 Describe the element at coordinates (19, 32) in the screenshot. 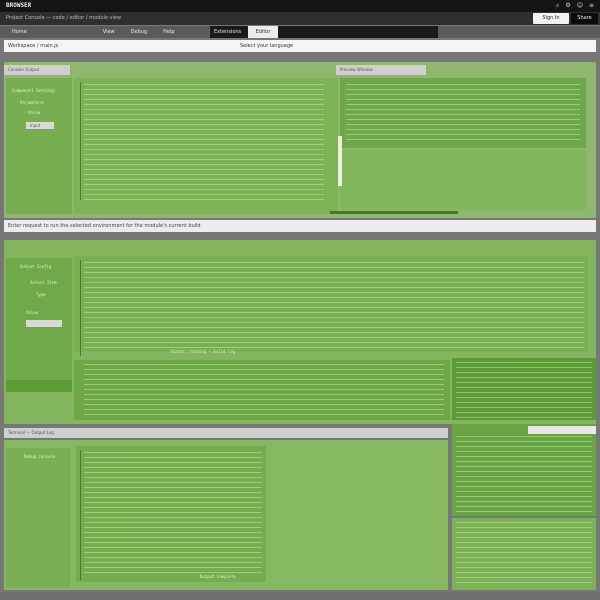

I see `tab-home: Home` at that location.